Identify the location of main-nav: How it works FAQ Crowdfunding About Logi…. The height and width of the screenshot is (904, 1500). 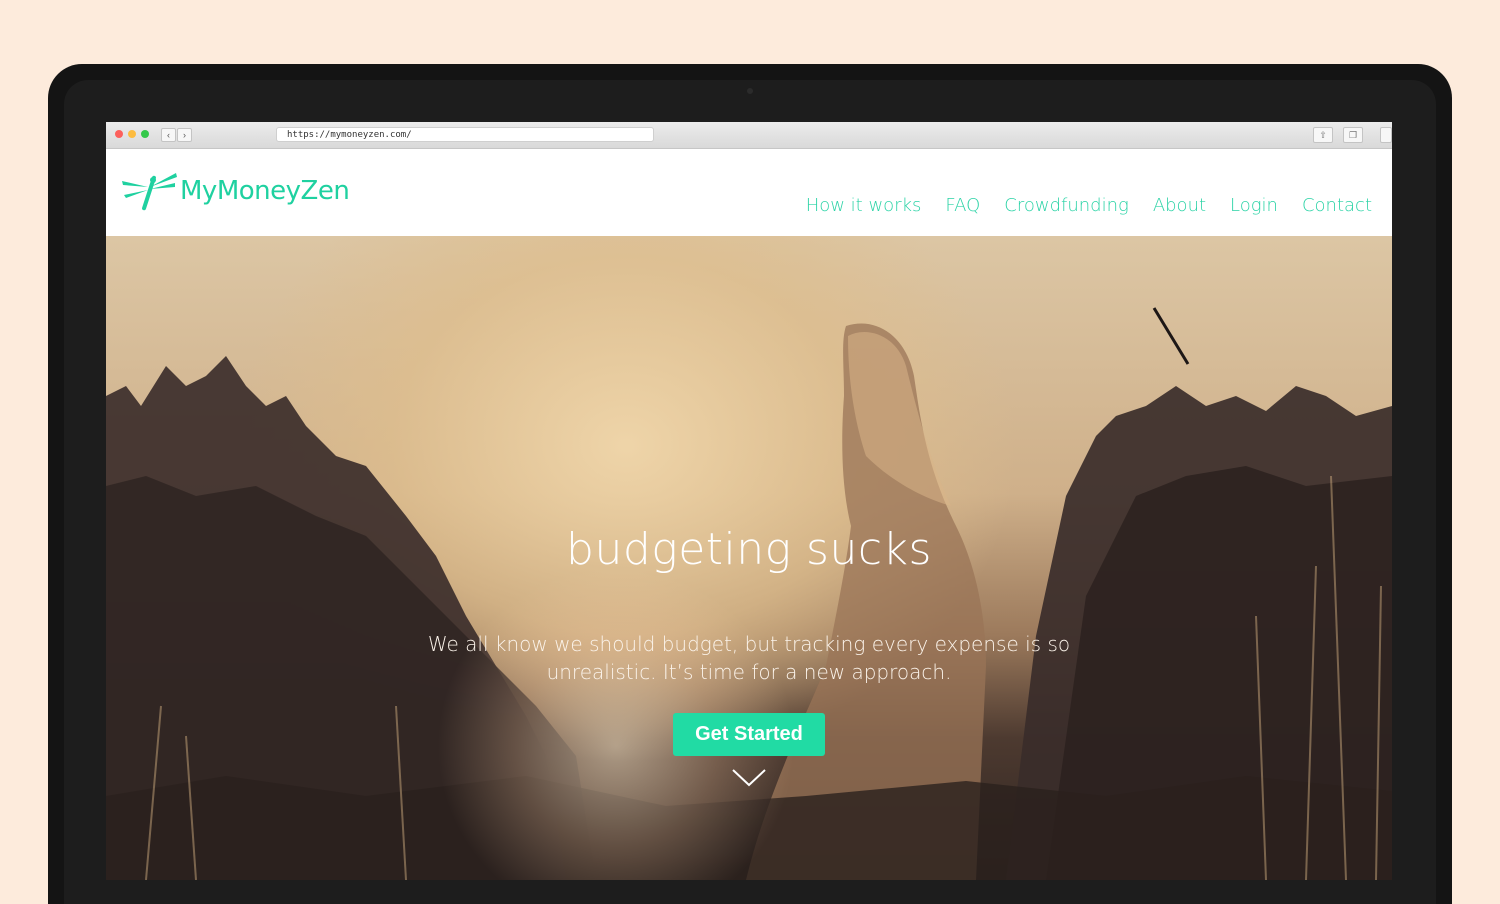
(1089, 205).